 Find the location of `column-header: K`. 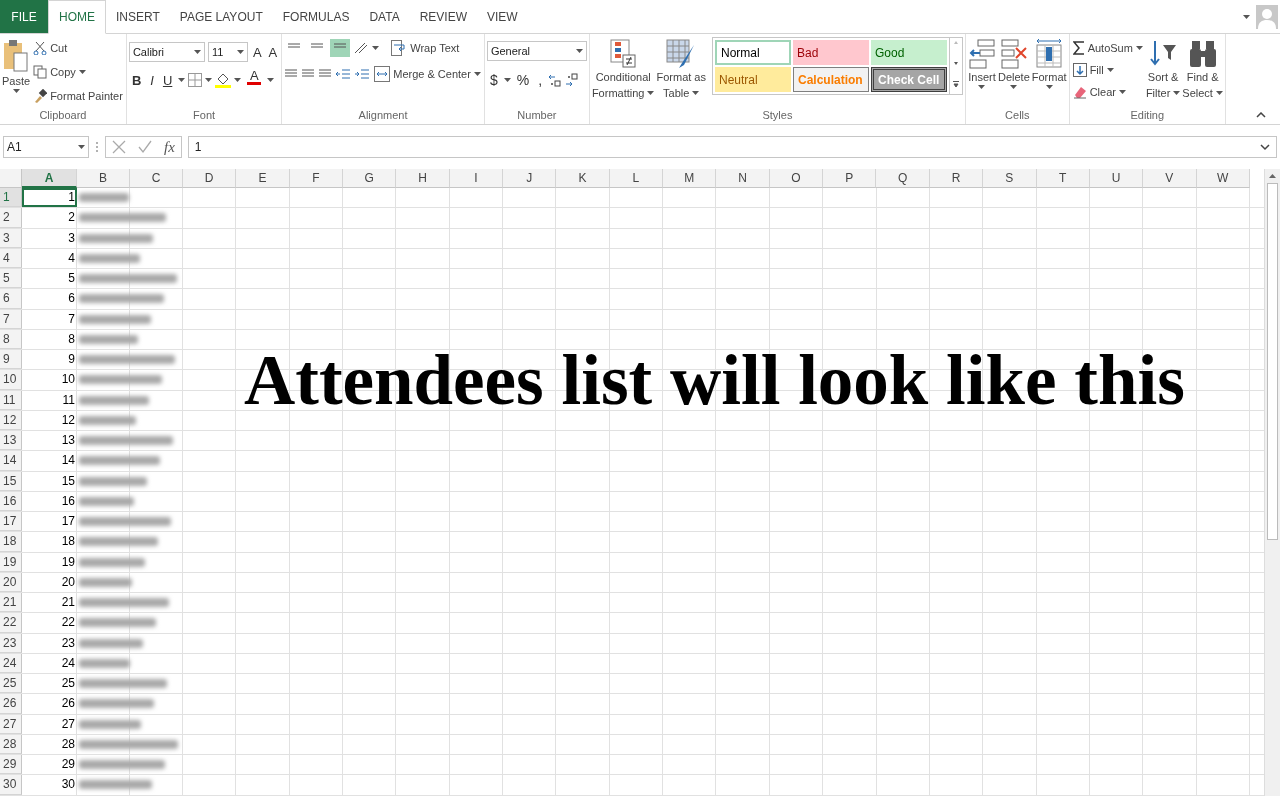

column-header: K is located at coordinates (583, 178).